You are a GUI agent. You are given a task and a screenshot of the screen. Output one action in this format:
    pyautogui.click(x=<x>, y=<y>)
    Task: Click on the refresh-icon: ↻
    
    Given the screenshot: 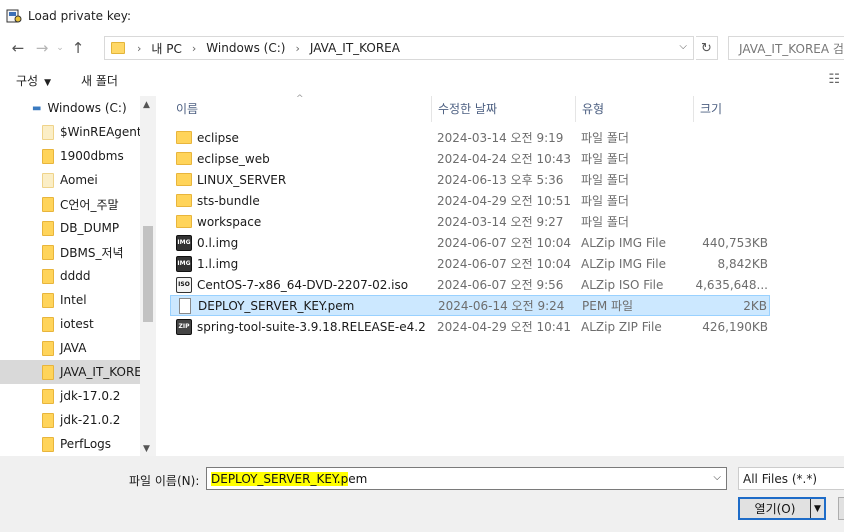 What is the action you would take?
    pyautogui.click(x=707, y=48)
    